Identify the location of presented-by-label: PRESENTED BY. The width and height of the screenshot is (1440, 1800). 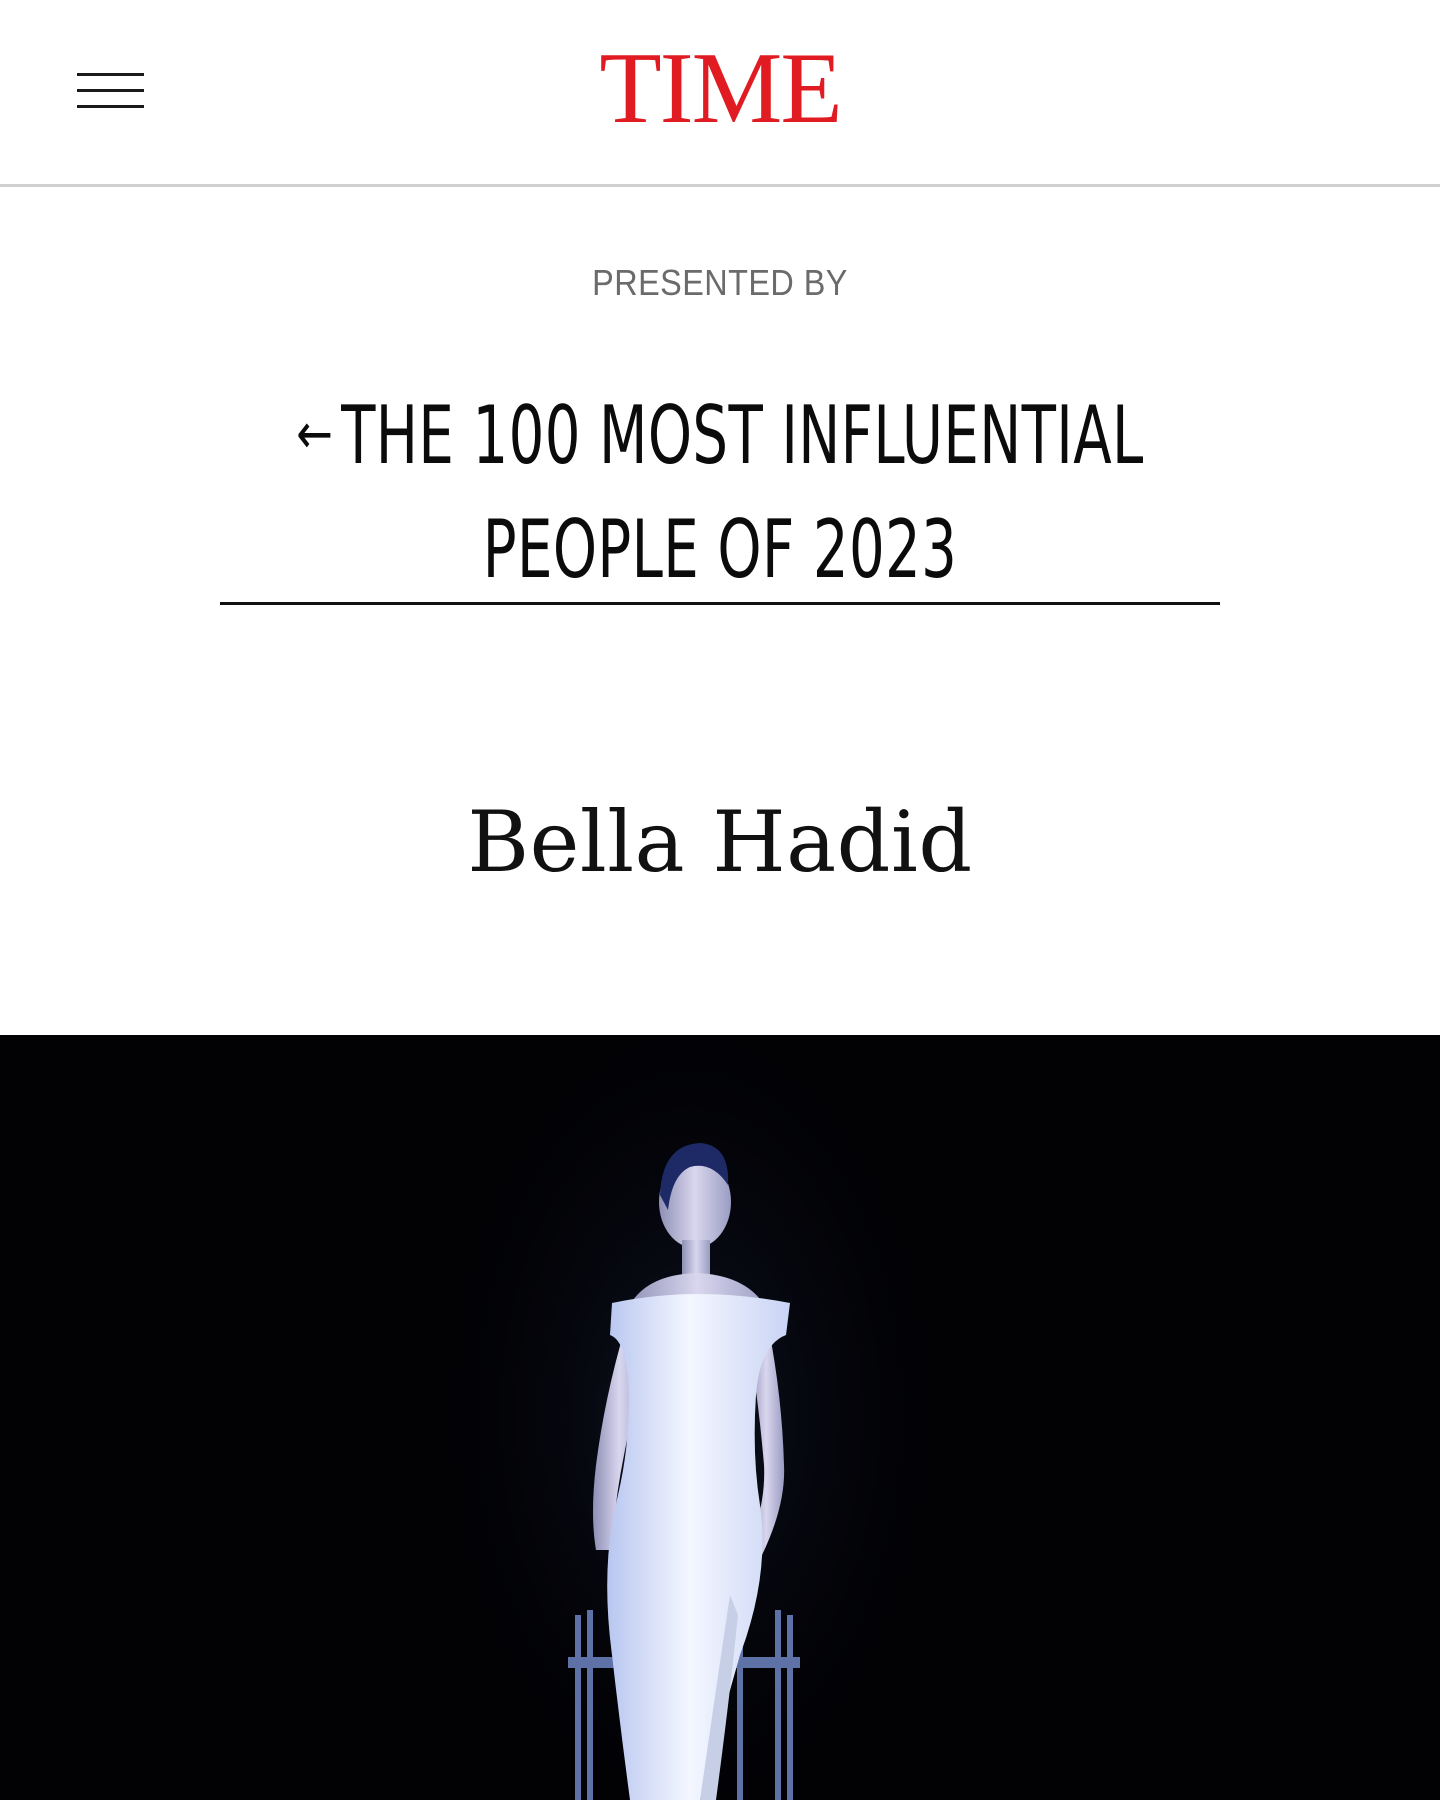
(720, 282).